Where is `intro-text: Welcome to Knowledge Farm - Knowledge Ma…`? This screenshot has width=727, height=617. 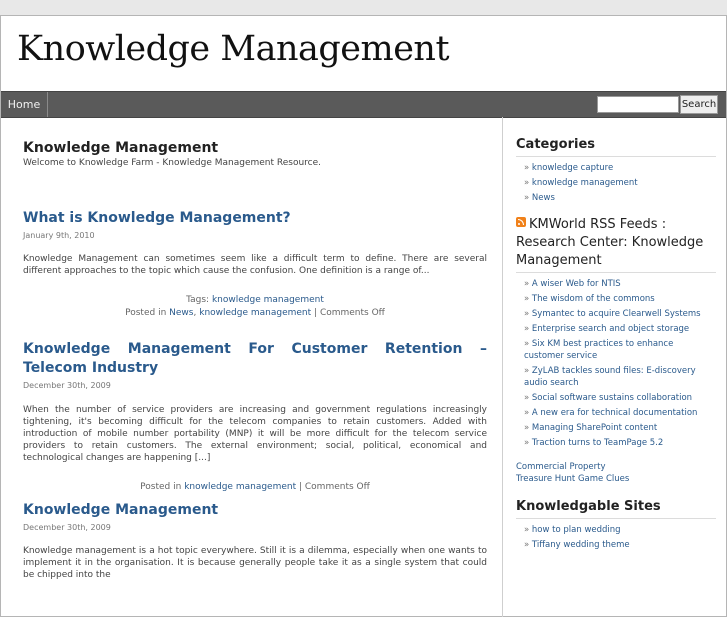 intro-text: Welcome to Knowledge Farm - Knowledge Ma… is located at coordinates (172, 163).